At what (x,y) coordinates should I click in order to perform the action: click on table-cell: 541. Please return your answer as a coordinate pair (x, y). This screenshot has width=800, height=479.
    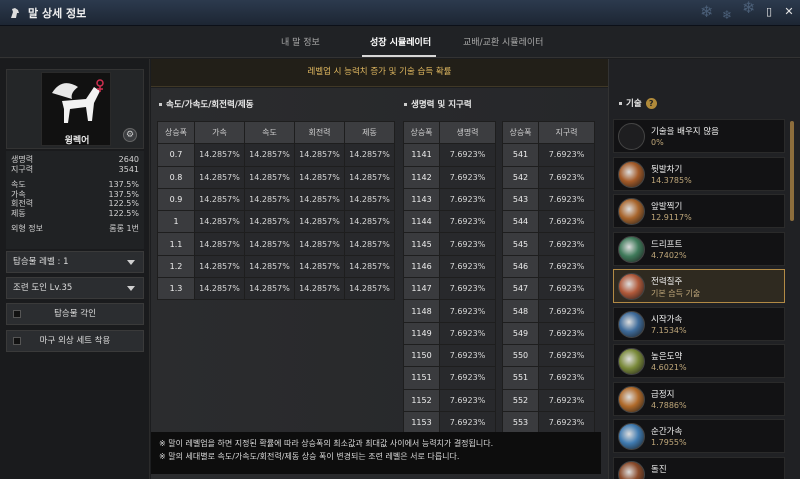
    Looking at the image, I should click on (520, 155).